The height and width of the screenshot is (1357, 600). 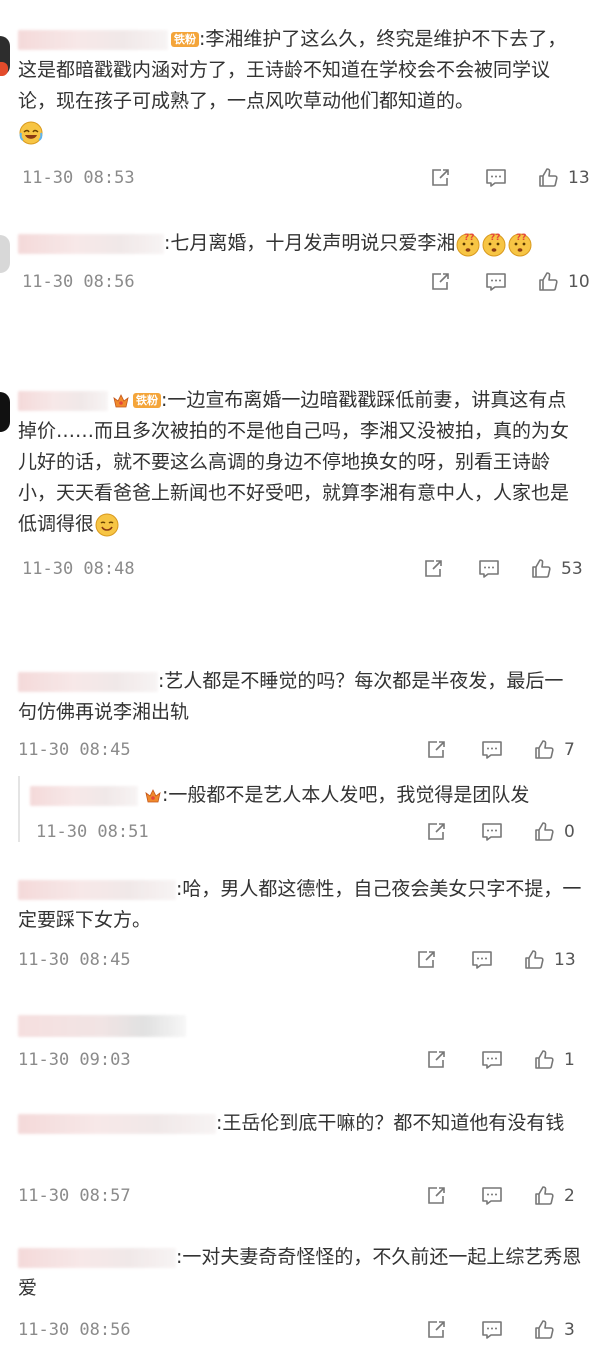 What do you see at coordinates (569, 1196) in the screenshot?
I see `like-count: 2` at bounding box center [569, 1196].